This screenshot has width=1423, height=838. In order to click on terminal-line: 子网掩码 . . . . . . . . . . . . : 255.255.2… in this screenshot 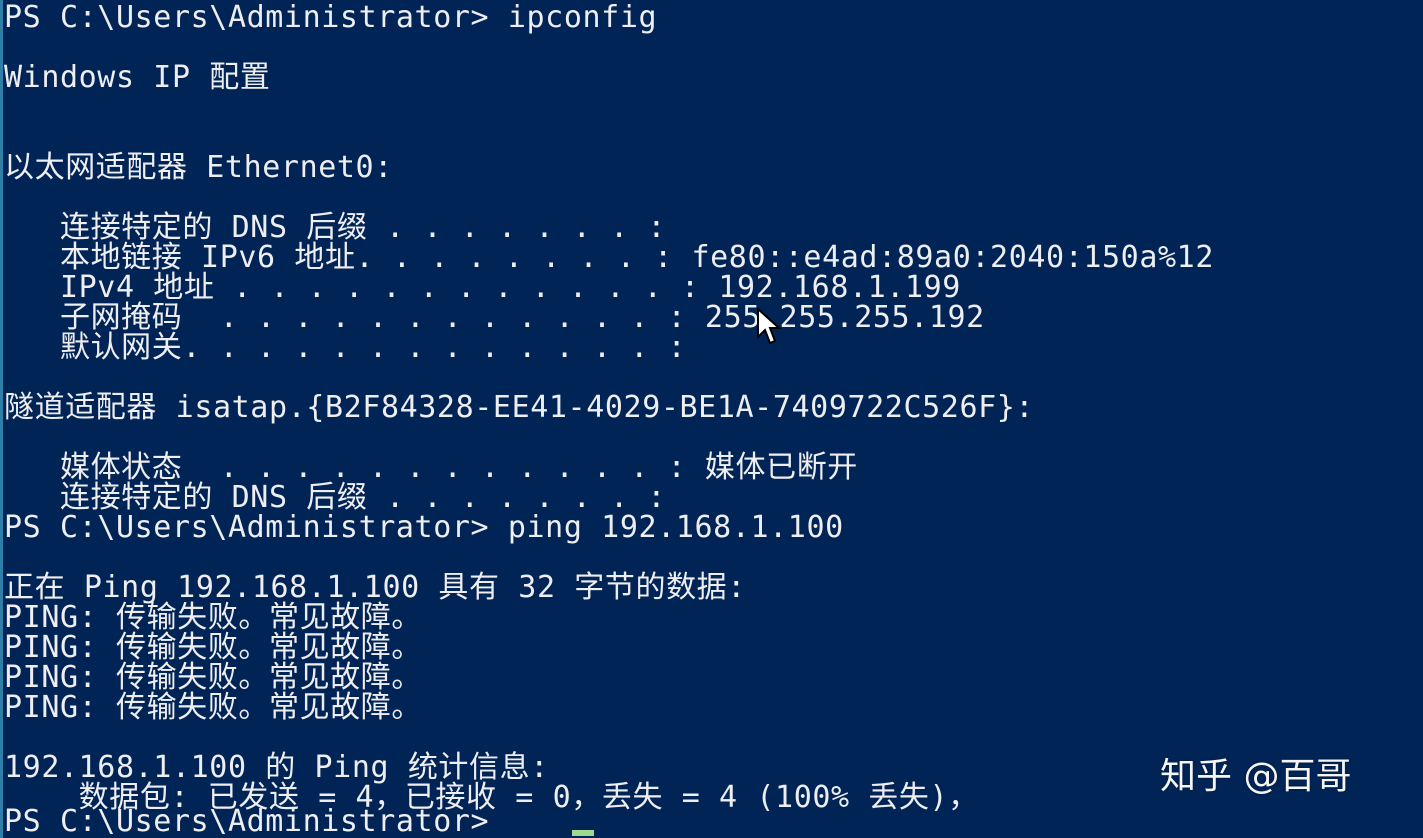, I will do `click(494, 317)`.